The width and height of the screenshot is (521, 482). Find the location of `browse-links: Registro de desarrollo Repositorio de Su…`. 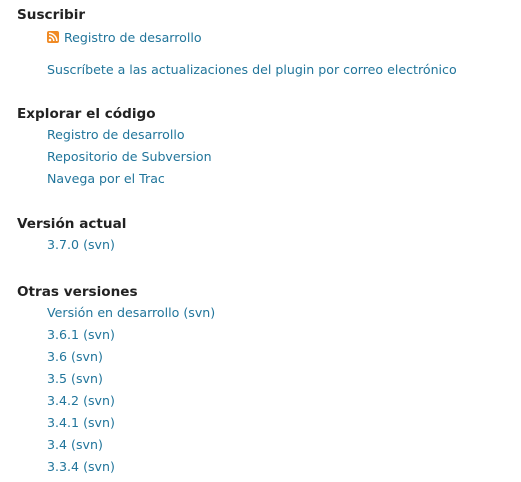

browse-links: Registro de desarrollo Repositorio de Su… is located at coordinates (284, 157).